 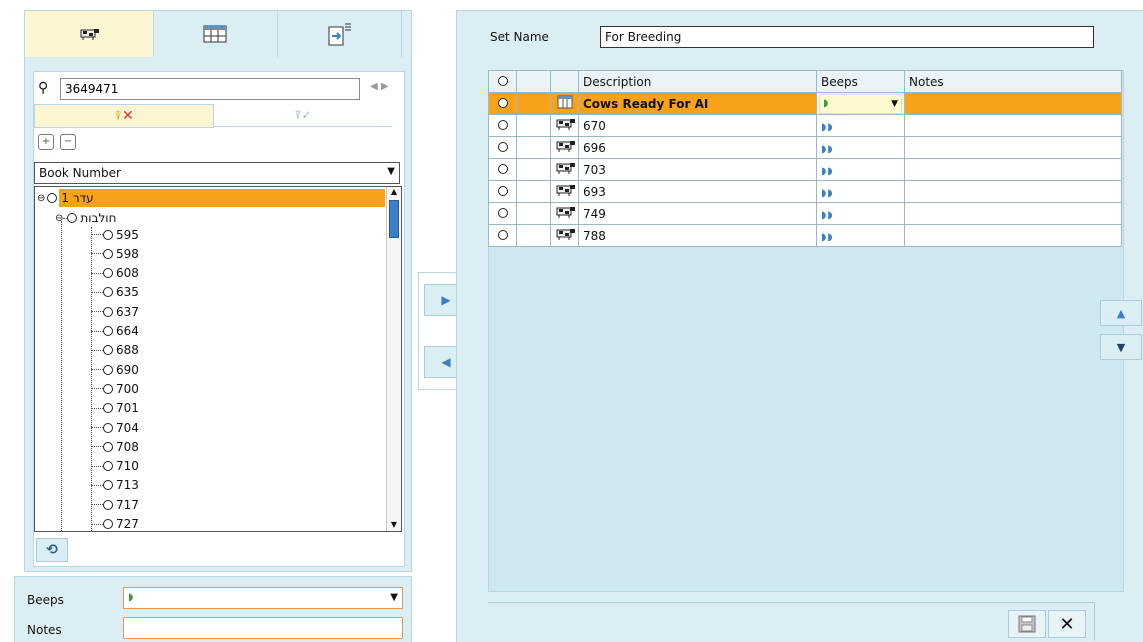 I want to click on table-row: 693 ◗◗, so click(x=805, y=191).